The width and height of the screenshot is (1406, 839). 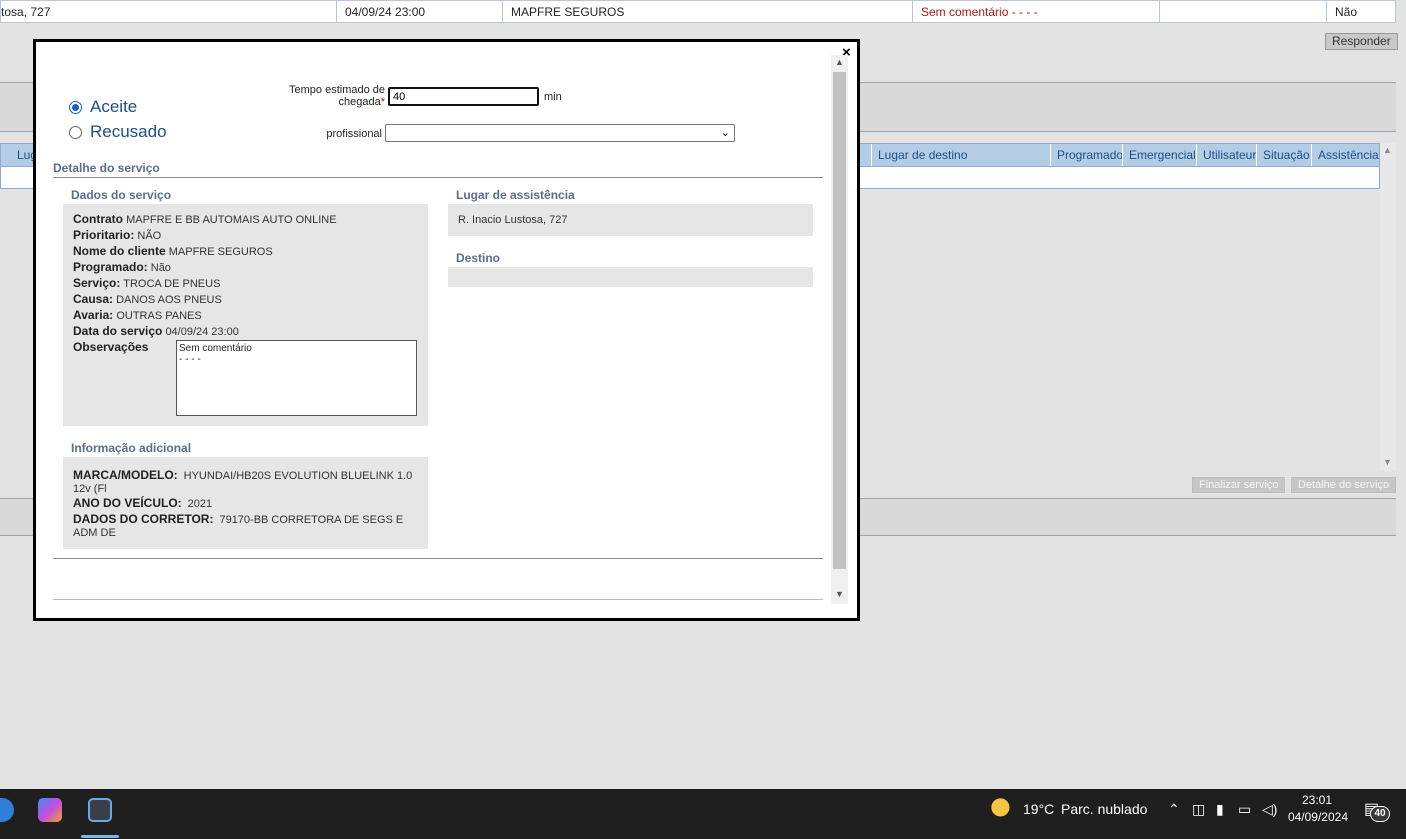 What do you see at coordinates (553, 97) in the screenshot?
I see `tempo-unit: min` at bounding box center [553, 97].